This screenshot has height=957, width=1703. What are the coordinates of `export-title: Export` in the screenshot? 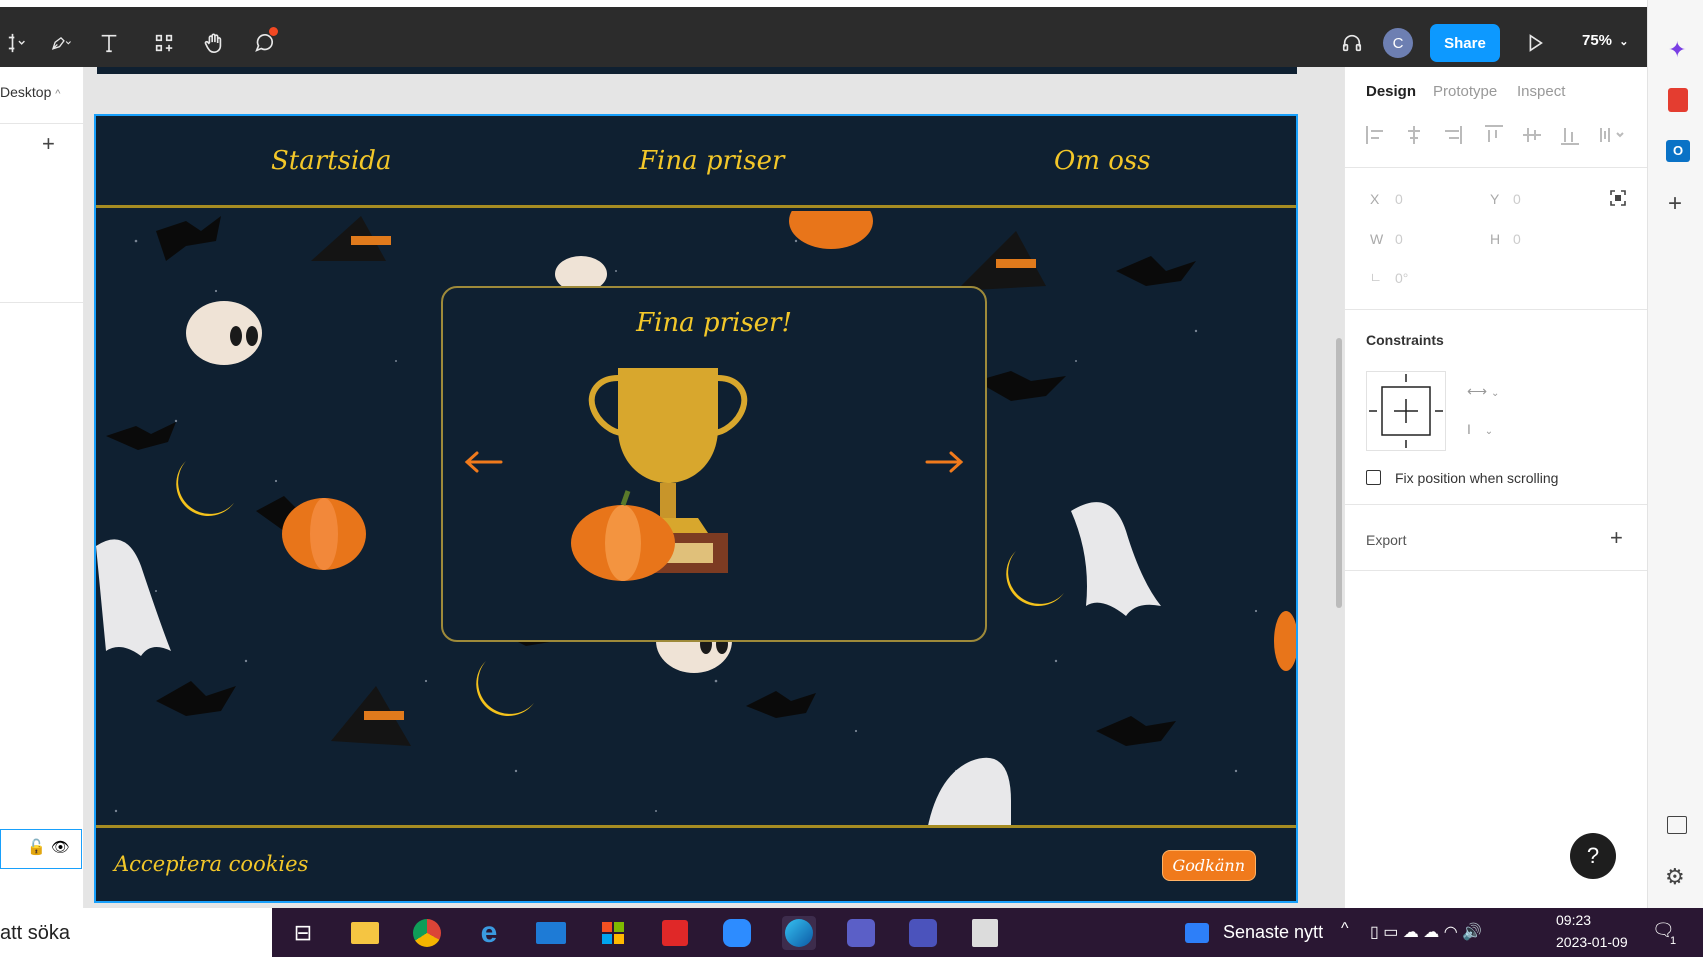 It's located at (1386, 540).